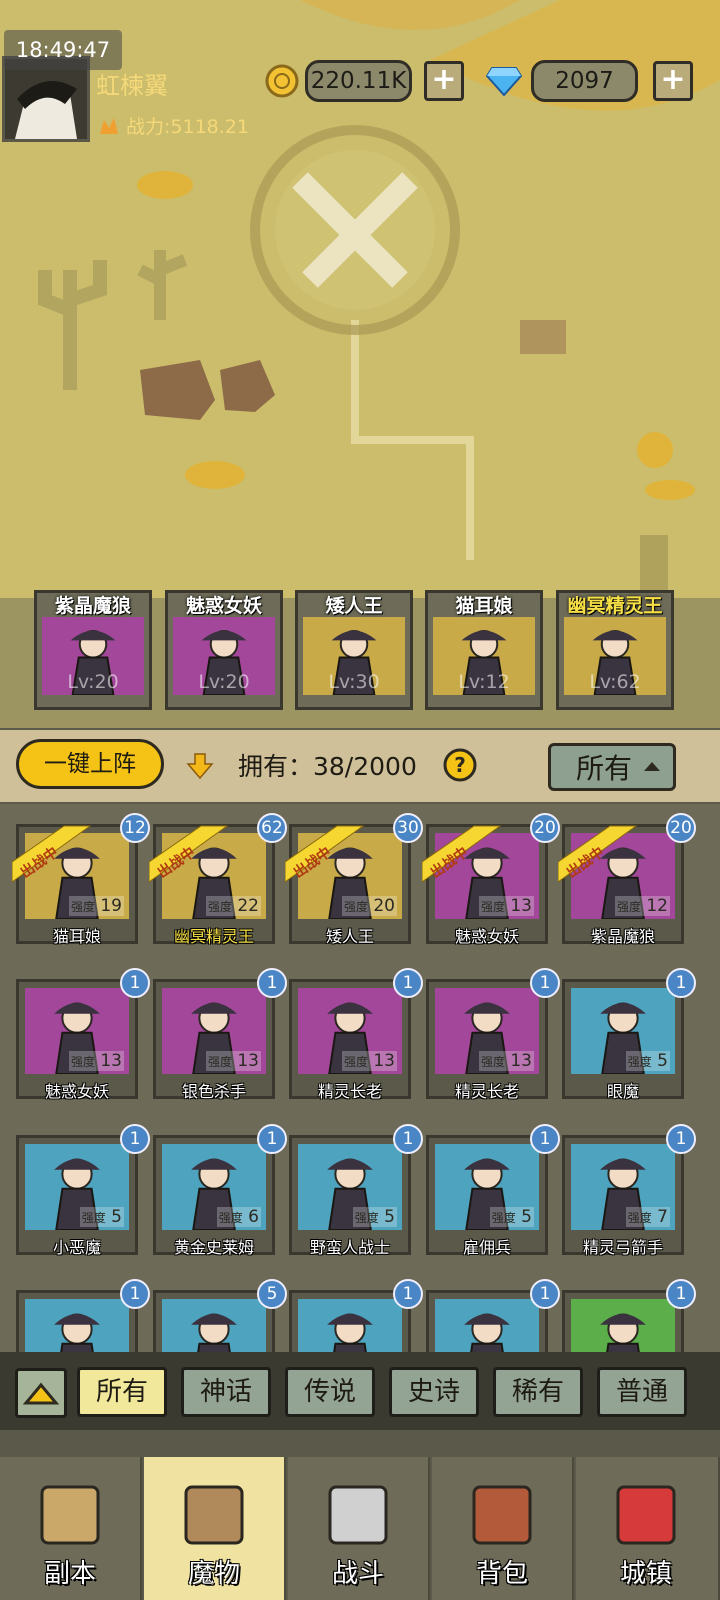  I want to click on player-name: 虹楝翼, so click(132, 86).